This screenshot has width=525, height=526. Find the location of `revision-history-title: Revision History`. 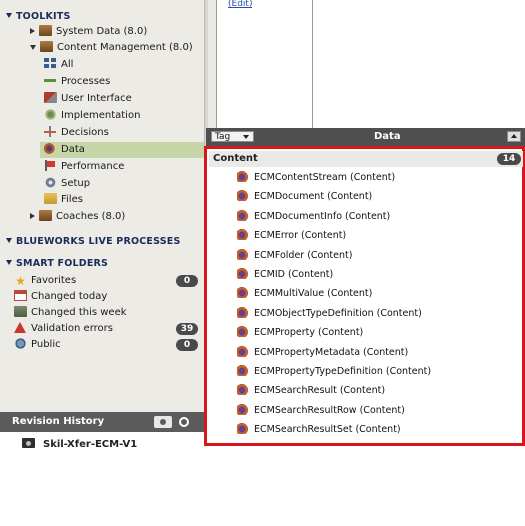

revision-history-title: Revision History is located at coordinates (58, 421).